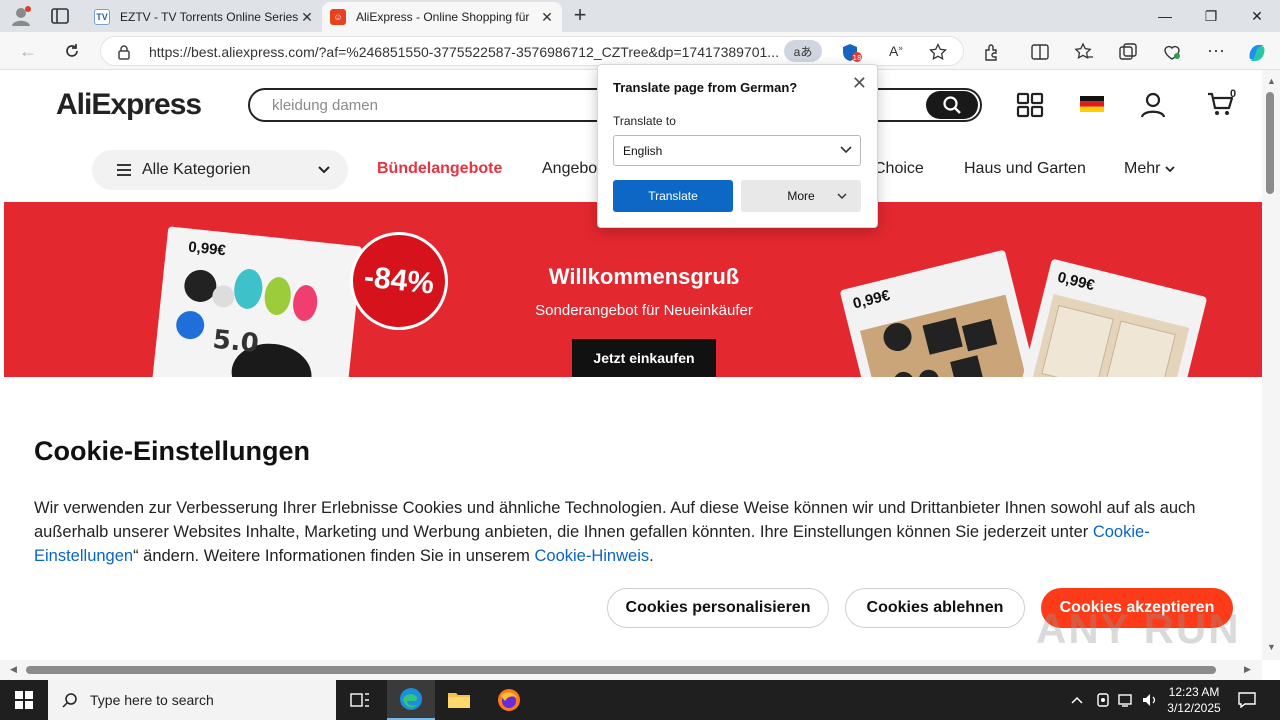  What do you see at coordinates (1153, 107) in the screenshot?
I see `account-icon` at bounding box center [1153, 107].